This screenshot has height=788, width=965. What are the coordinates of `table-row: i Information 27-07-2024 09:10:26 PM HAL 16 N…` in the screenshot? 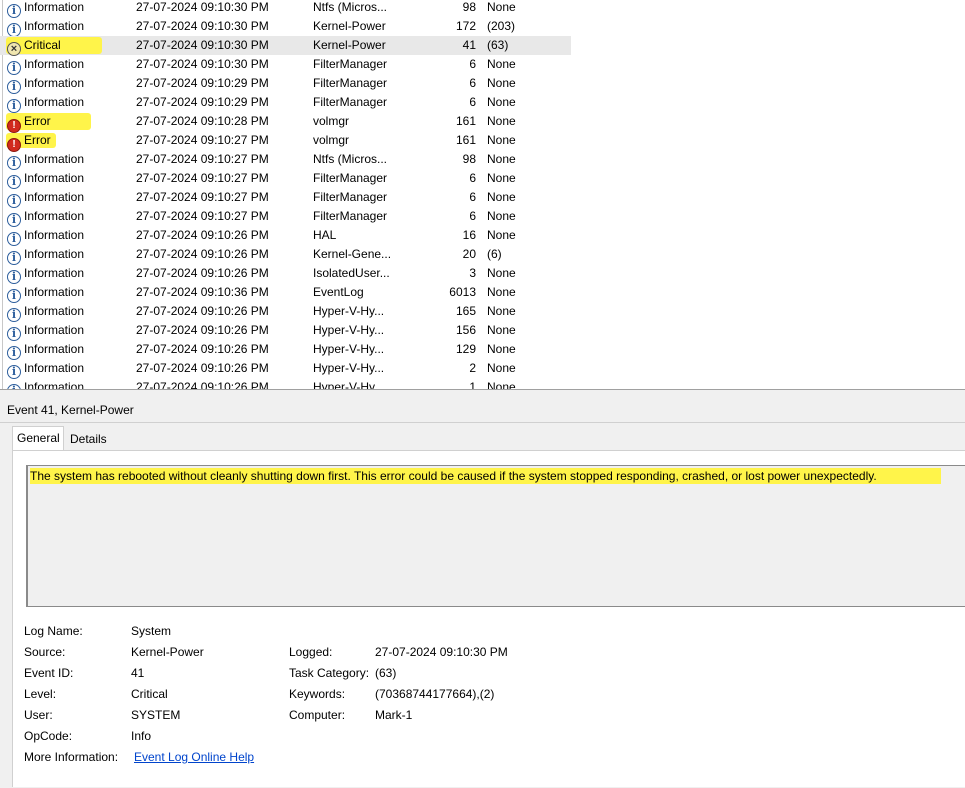 It's located at (482, 236).